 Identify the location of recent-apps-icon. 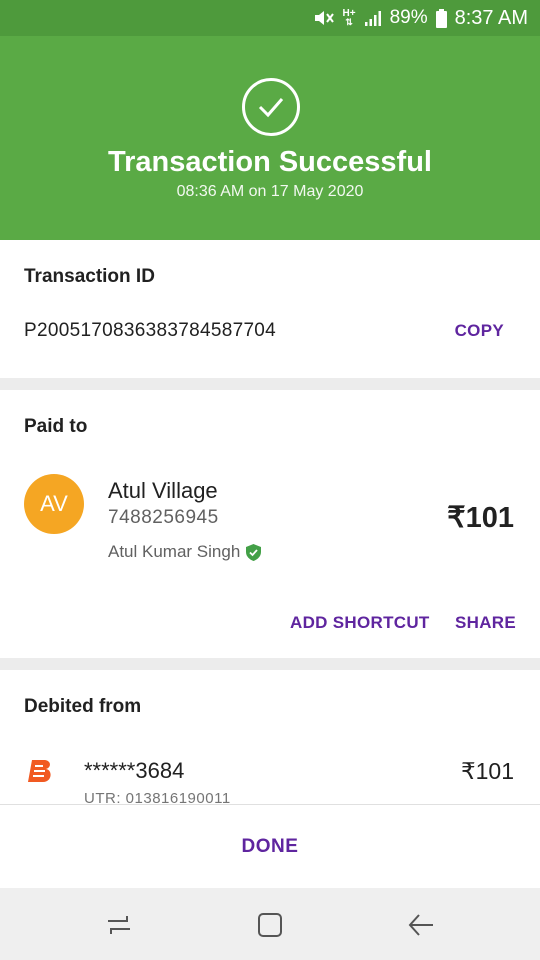
(119, 925).